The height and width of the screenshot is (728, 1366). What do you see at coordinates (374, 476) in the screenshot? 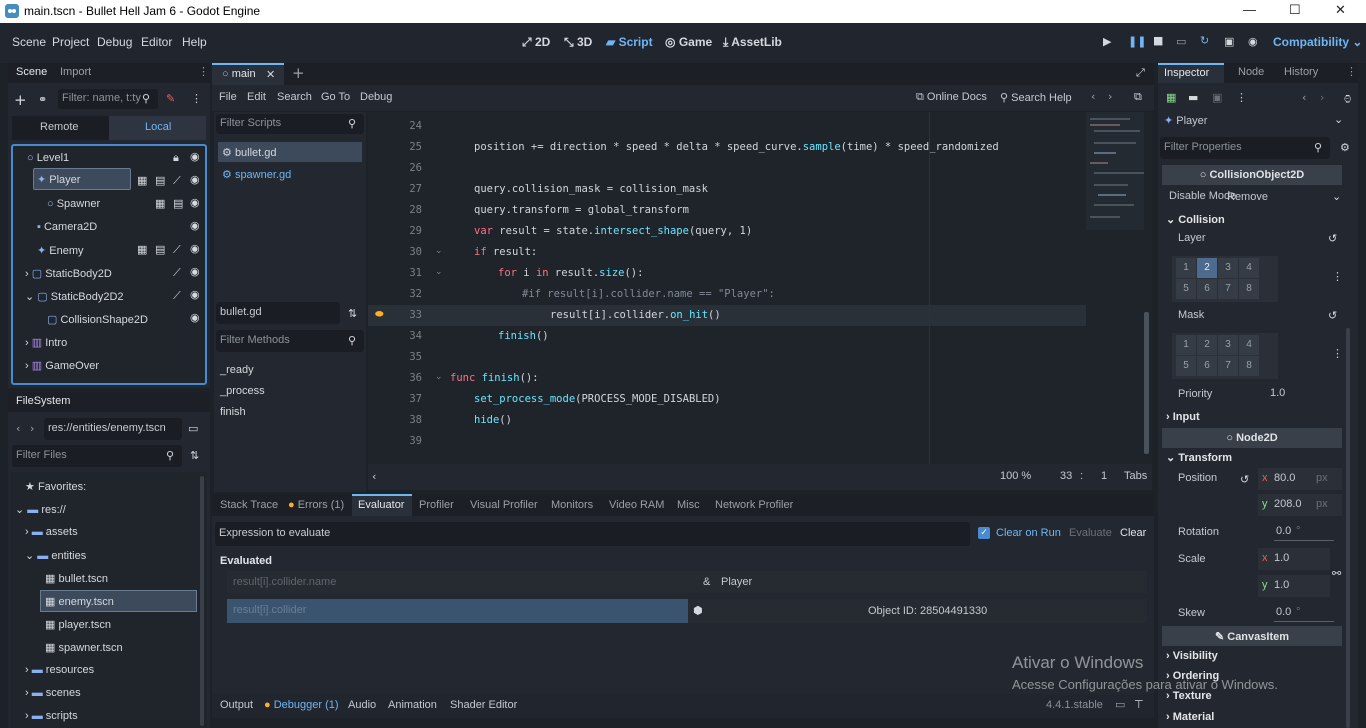
I see `toggle-scripts-panel-icon: ‹` at bounding box center [374, 476].